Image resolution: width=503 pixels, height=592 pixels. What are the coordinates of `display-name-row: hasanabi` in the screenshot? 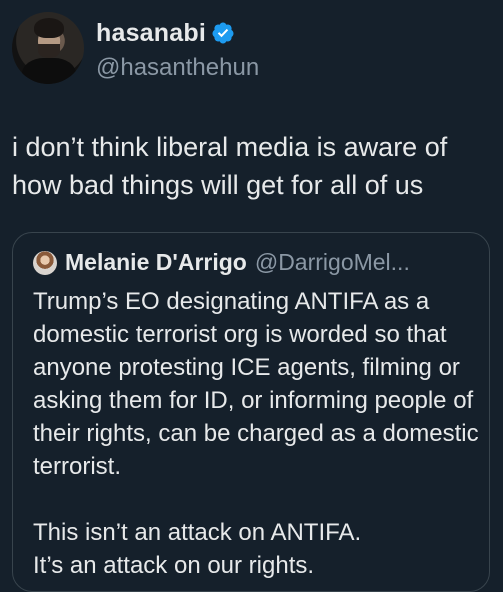 It's located at (177, 33).